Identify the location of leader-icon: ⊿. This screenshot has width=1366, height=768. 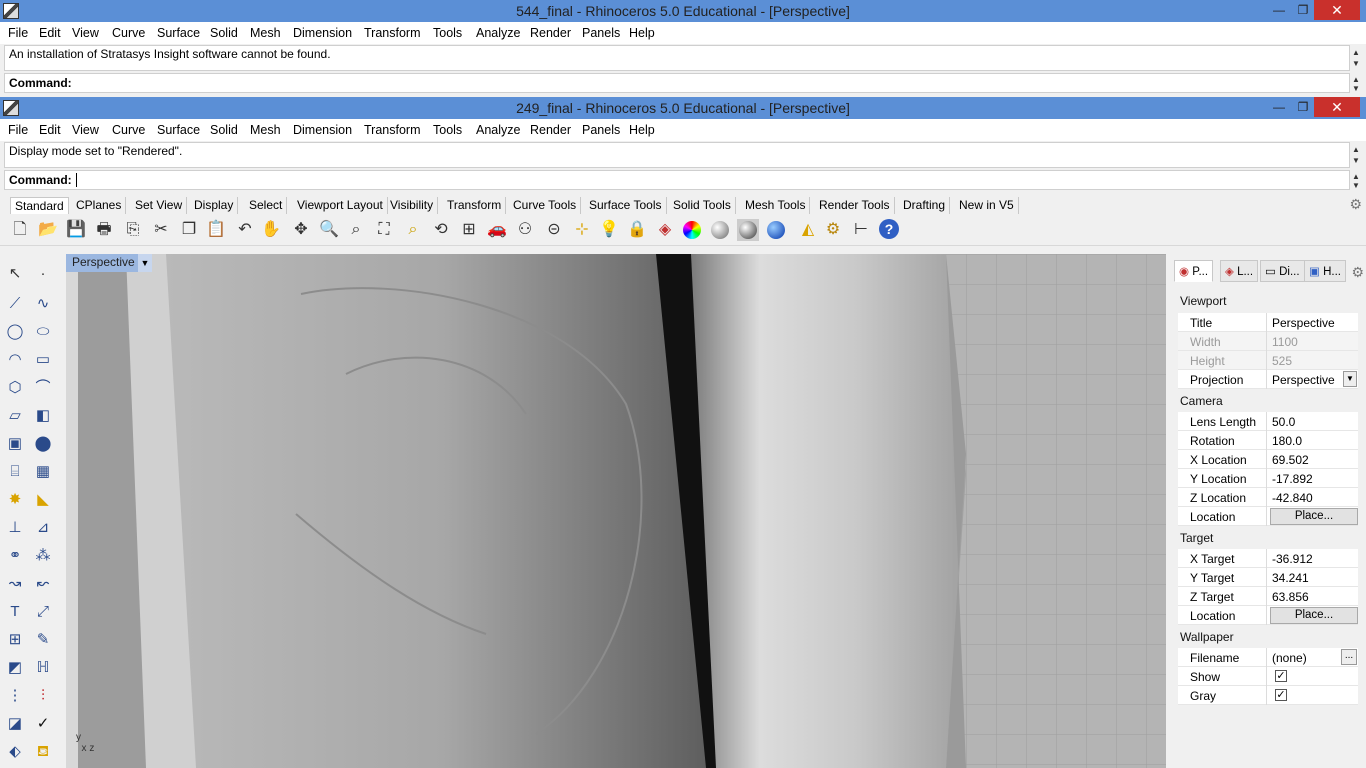
(43, 528).